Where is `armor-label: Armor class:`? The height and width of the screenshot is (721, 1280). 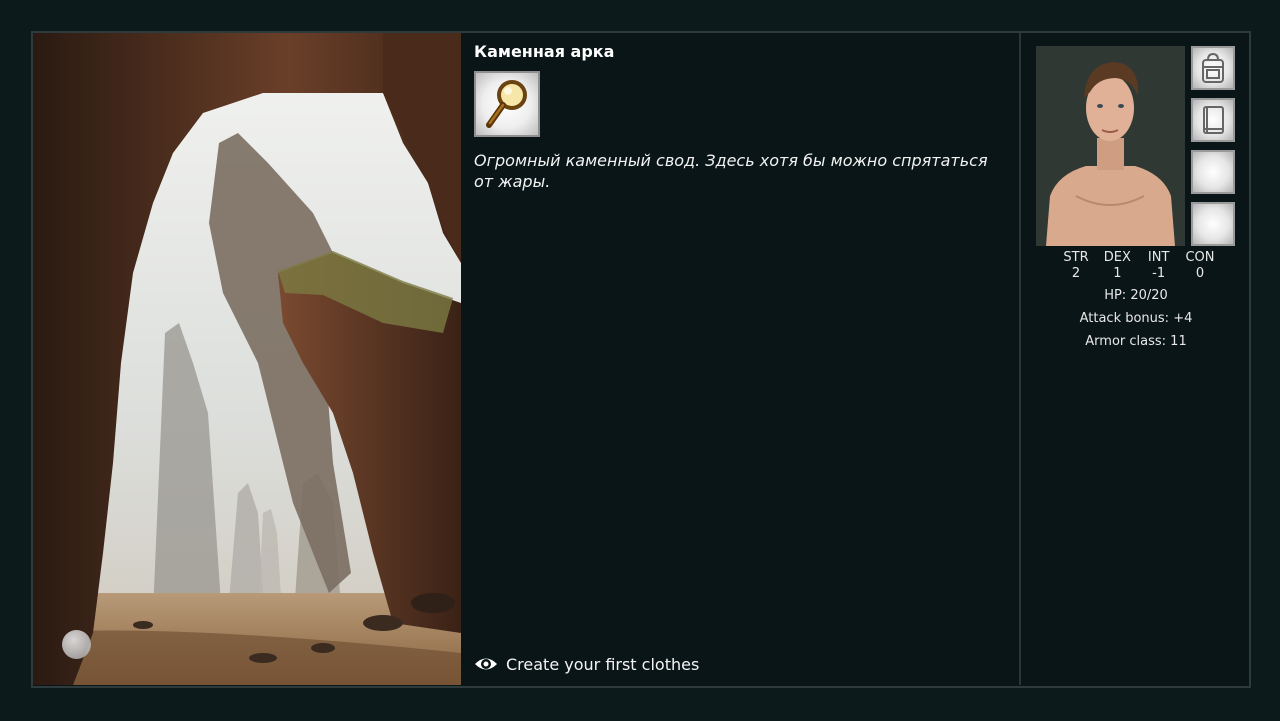
armor-label: Armor class: is located at coordinates (1126, 341).